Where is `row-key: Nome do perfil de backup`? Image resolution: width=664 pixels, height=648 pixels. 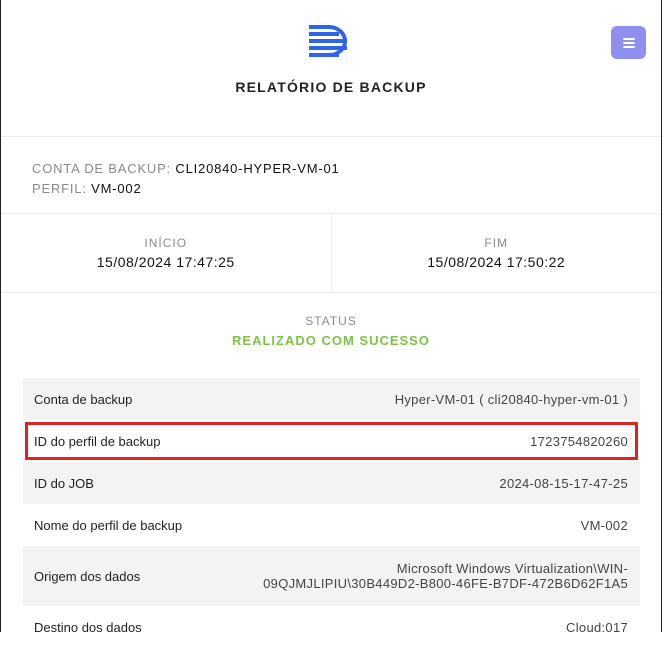 row-key: Nome do perfil de backup is located at coordinates (108, 525).